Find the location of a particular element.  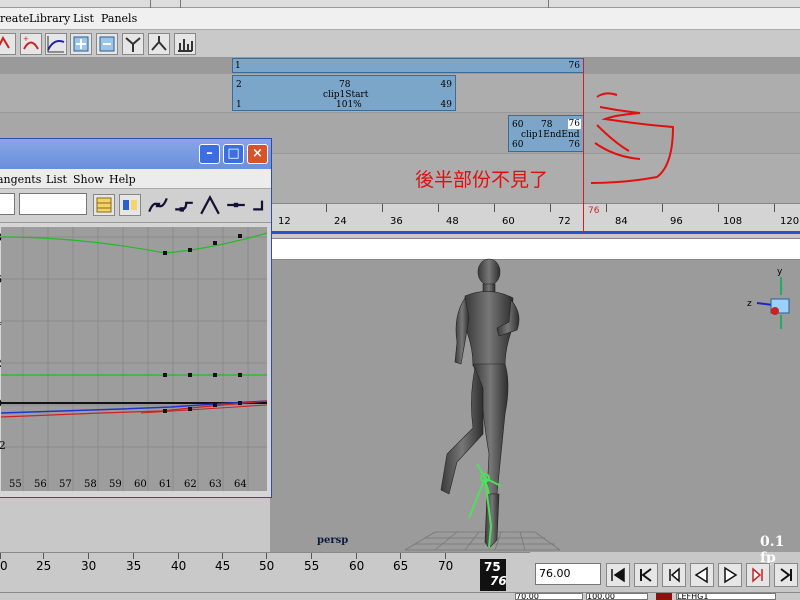

go-to-start-button is located at coordinates (618, 575).